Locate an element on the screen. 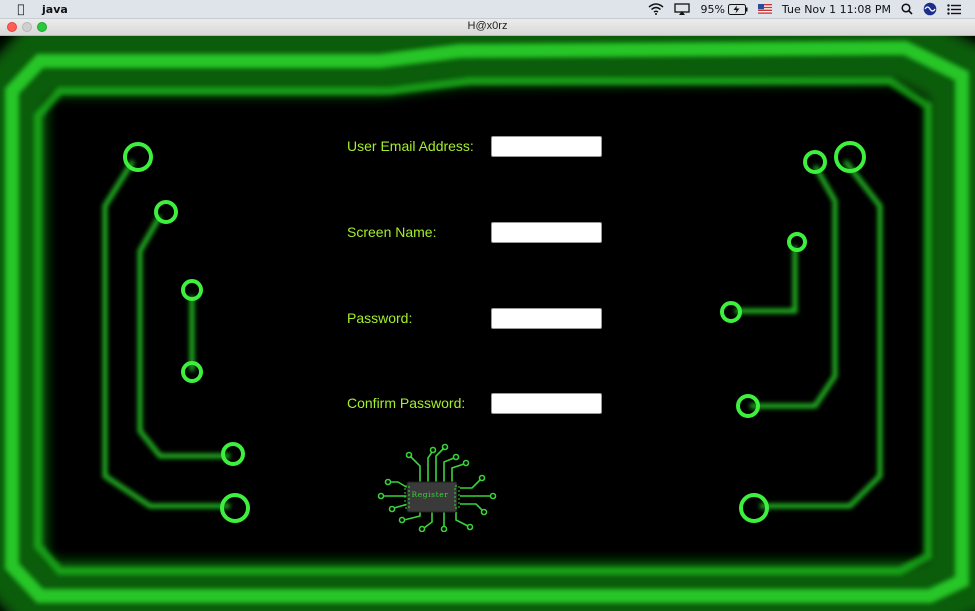  password-input is located at coordinates (546, 318).